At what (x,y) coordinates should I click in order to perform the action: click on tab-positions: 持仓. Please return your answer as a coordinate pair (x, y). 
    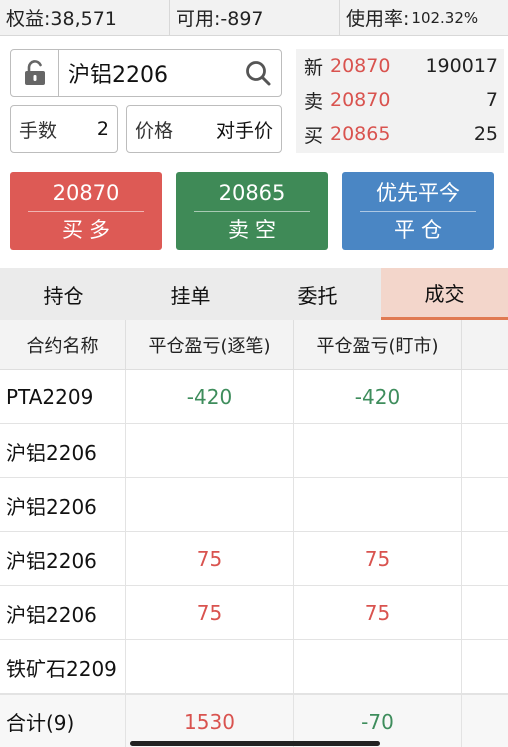
    Looking at the image, I should click on (63, 294).